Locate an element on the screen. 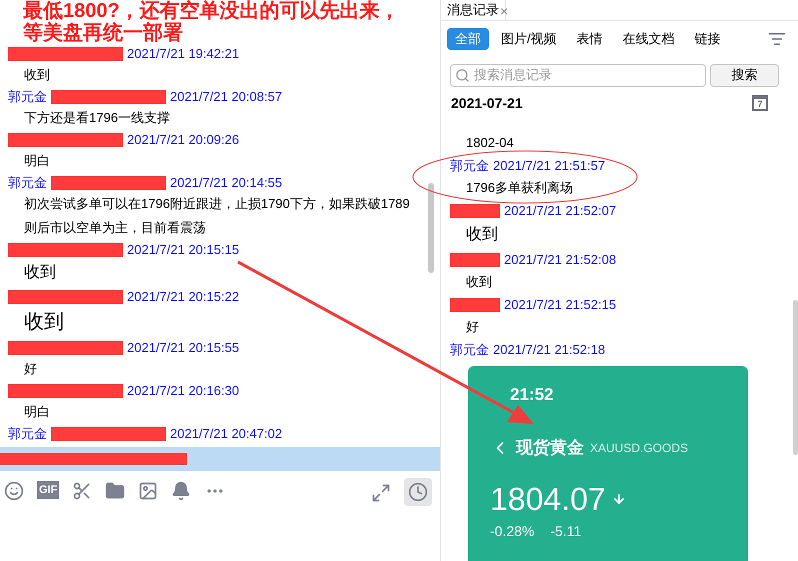  search-icon is located at coordinates (462, 75).